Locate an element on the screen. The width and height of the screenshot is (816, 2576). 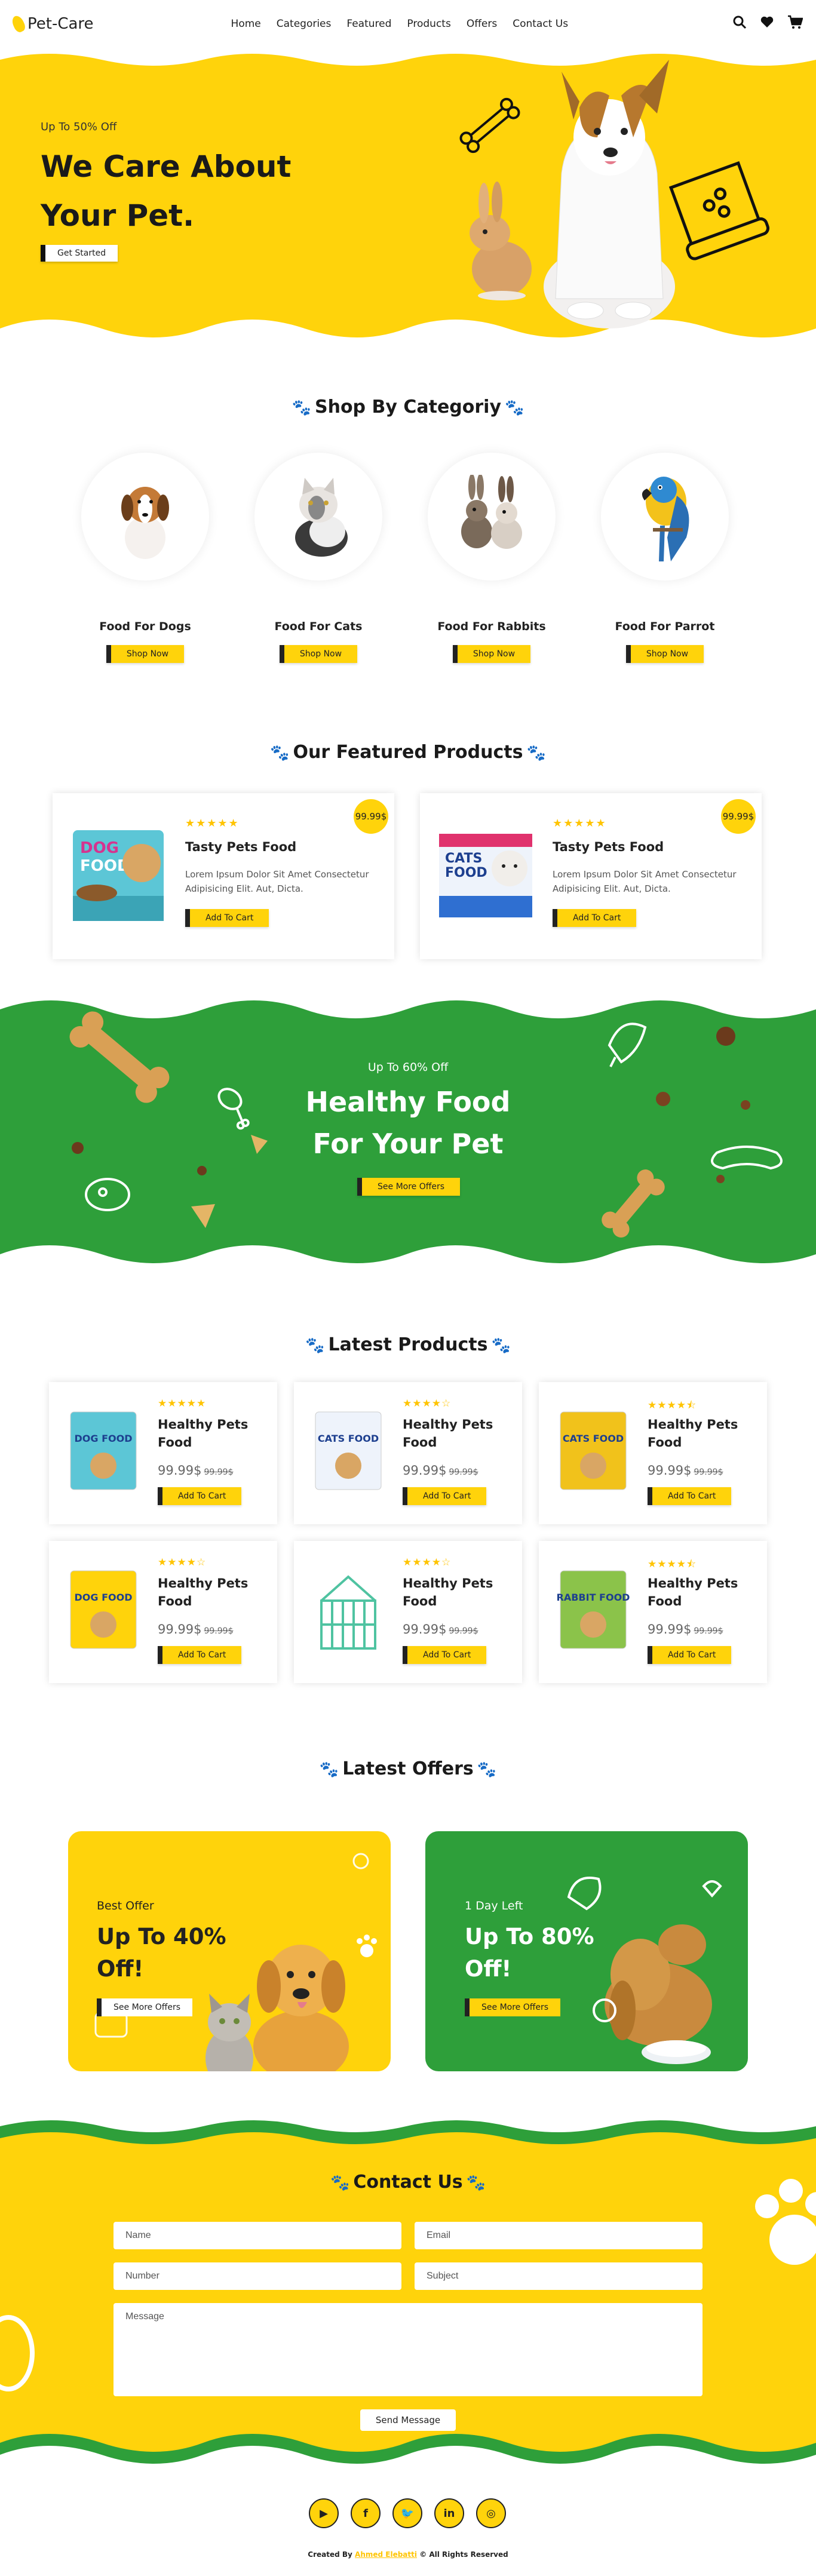
contact-title: 🐾 Contact Us 🐾 is located at coordinates (408, 2182).